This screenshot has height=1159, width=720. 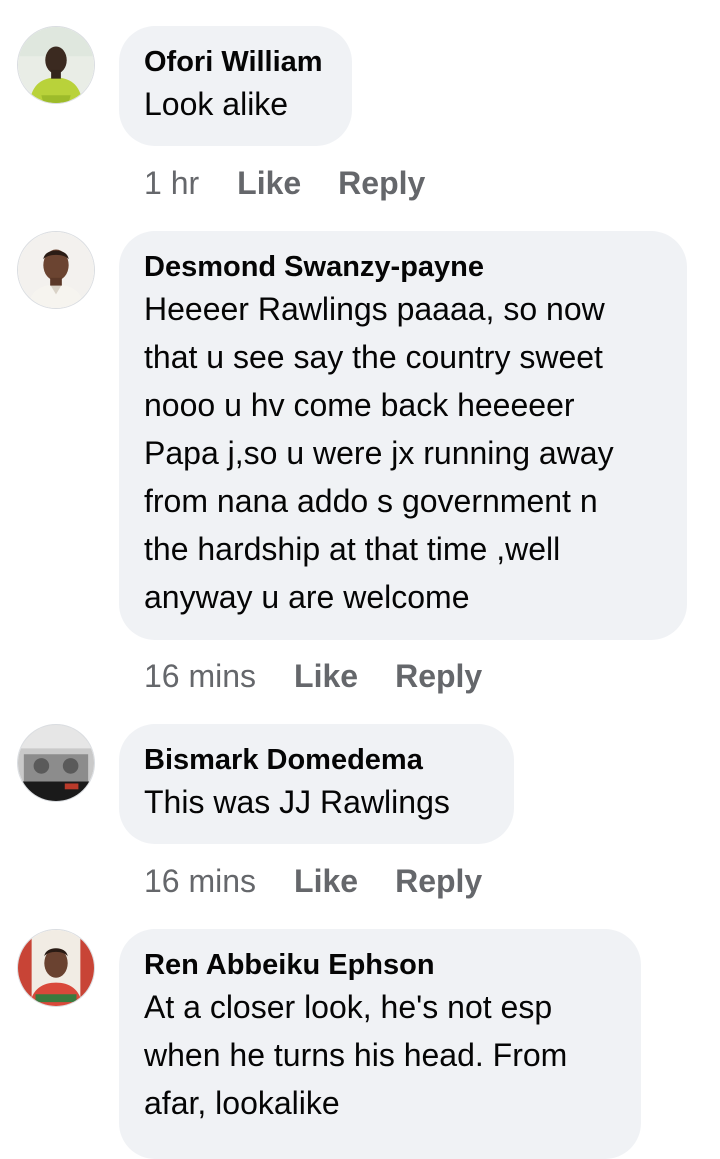 What do you see at coordinates (297, 802) in the screenshot?
I see `comment-text: This was JJ Rawlings` at bounding box center [297, 802].